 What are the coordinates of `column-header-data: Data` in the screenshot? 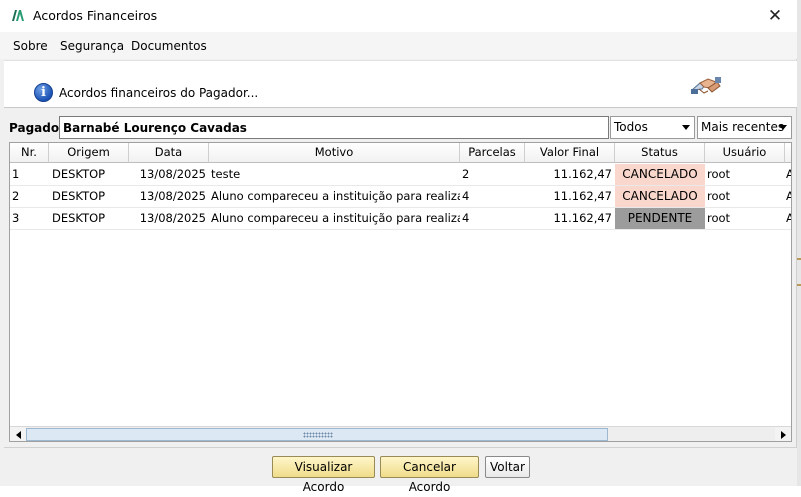 It's located at (169, 153).